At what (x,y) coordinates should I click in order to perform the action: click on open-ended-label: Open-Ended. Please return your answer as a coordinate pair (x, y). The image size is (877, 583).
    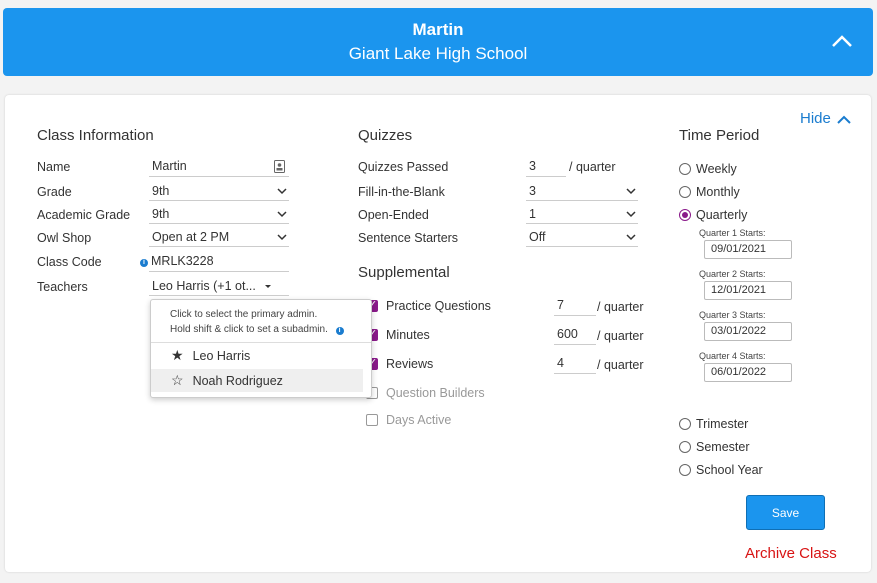
    Looking at the image, I should click on (393, 215).